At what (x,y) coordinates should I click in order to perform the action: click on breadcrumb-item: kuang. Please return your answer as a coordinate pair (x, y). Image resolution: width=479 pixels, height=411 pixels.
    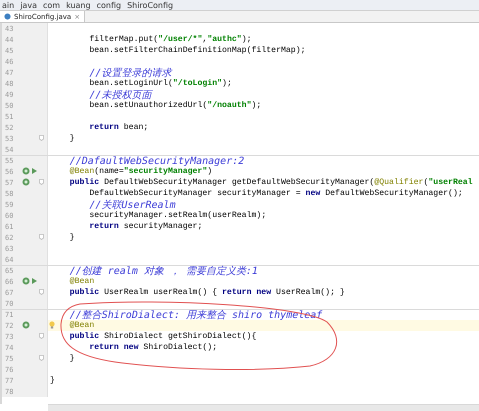
    Looking at the image, I should click on (78, 6).